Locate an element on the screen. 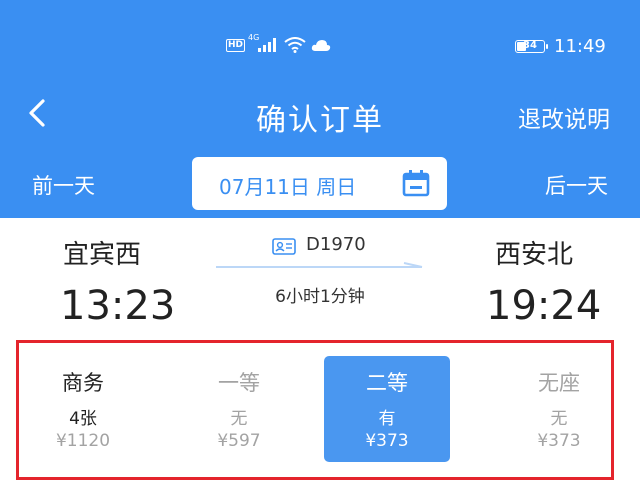  calendar-icon is located at coordinates (416, 183).